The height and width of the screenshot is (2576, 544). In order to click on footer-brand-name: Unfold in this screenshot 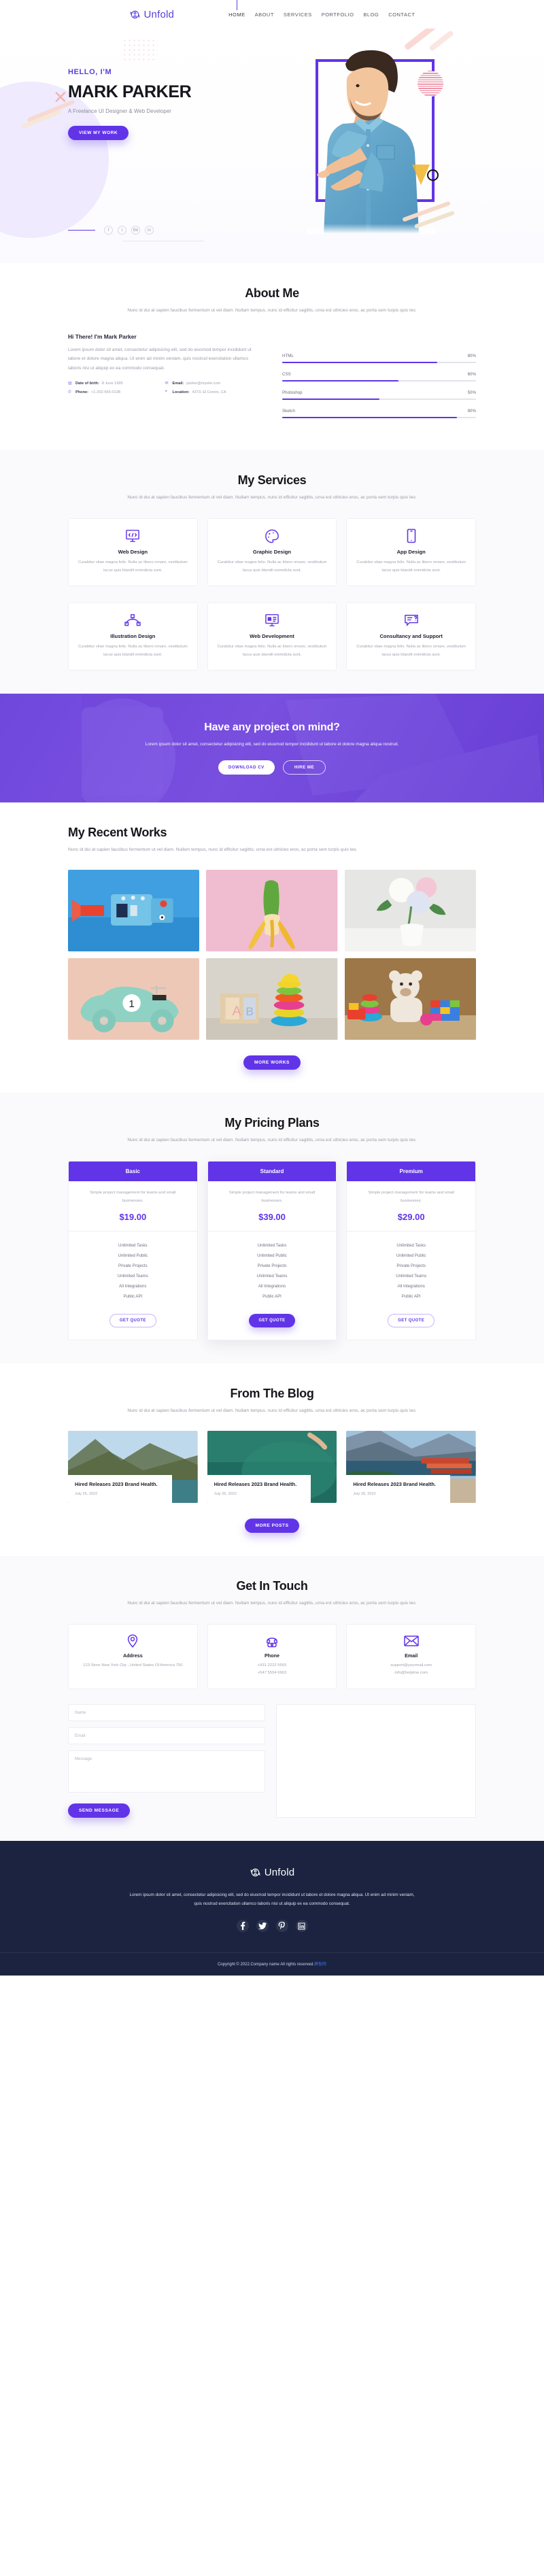, I will do `click(280, 1872)`.